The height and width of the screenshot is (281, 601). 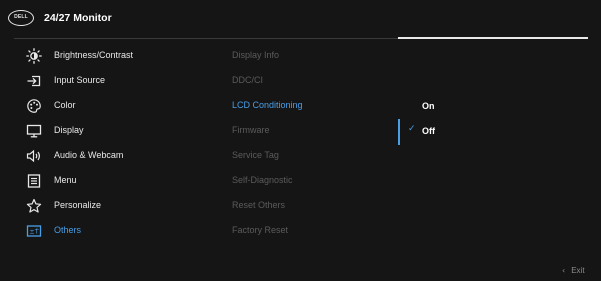 I want to click on menu-item-menu: Menu, so click(x=110, y=181).